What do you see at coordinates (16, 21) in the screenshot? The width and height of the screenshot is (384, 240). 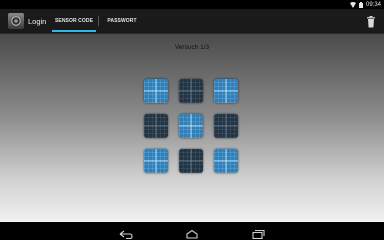 I see `app-logo-icon` at bounding box center [16, 21].